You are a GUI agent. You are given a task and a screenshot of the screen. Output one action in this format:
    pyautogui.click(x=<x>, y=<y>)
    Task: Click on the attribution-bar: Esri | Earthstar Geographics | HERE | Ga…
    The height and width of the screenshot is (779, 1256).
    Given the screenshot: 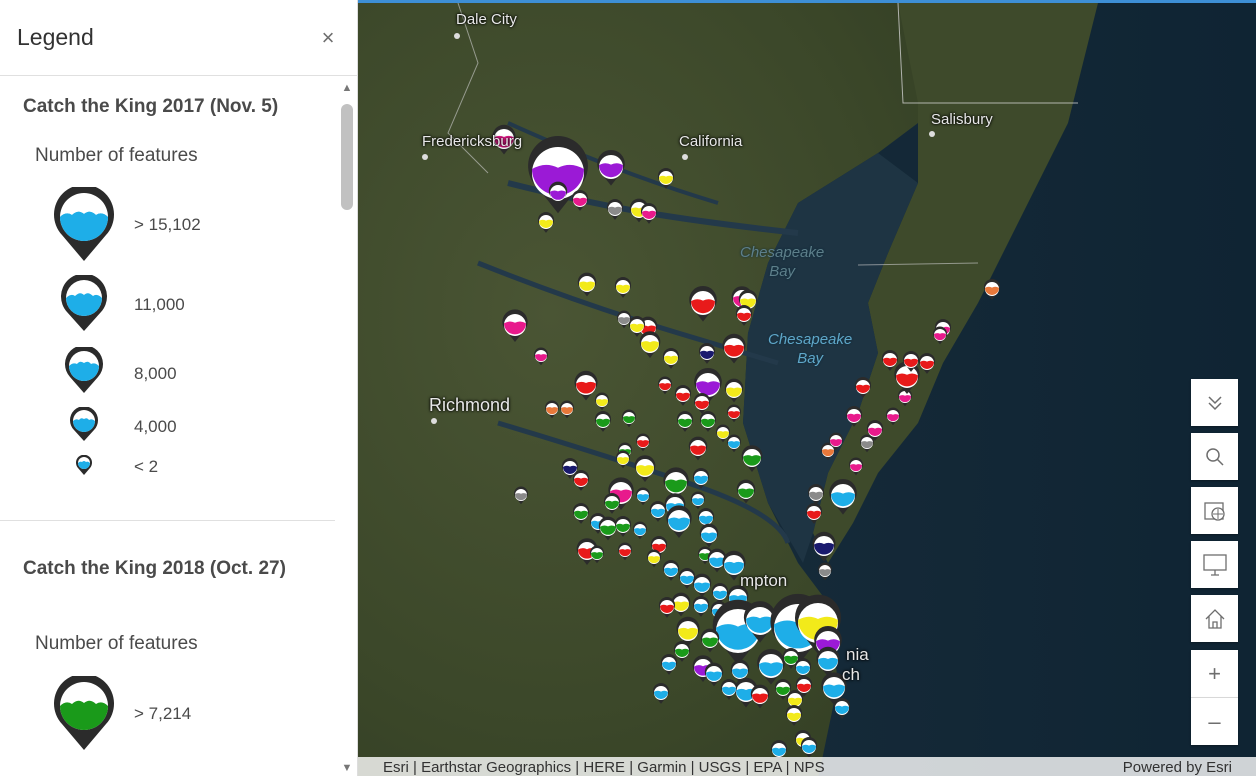 What is the action you would take?
    pyautogui.click(x=807, y=766)
    